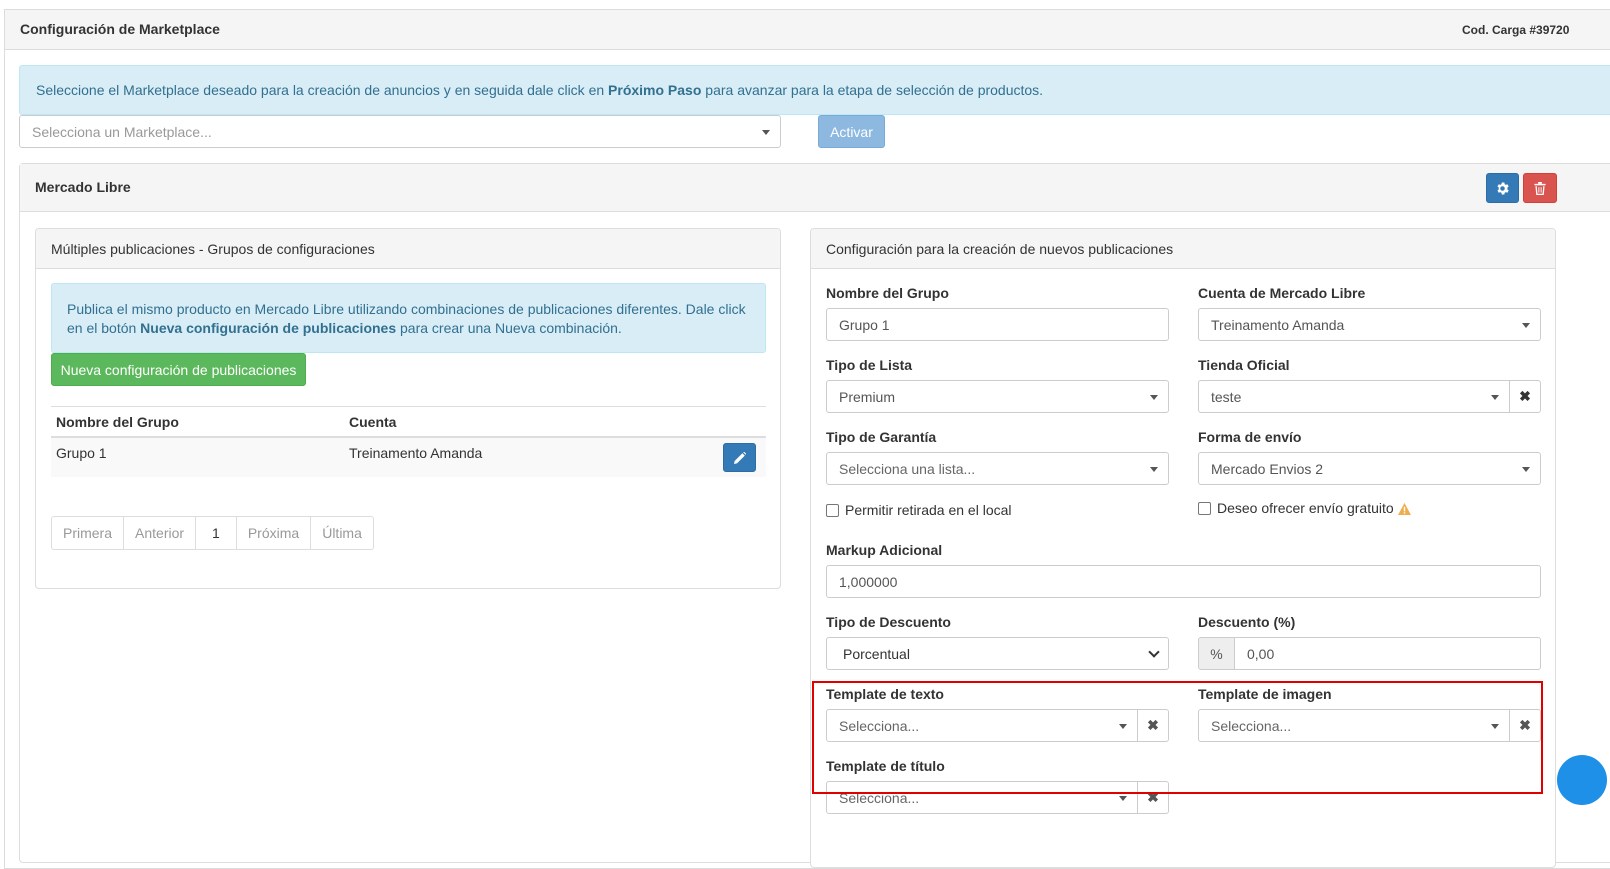 This screenshot has width=1610, height=869. I want to click on pencil-icon, so click(739, 457).